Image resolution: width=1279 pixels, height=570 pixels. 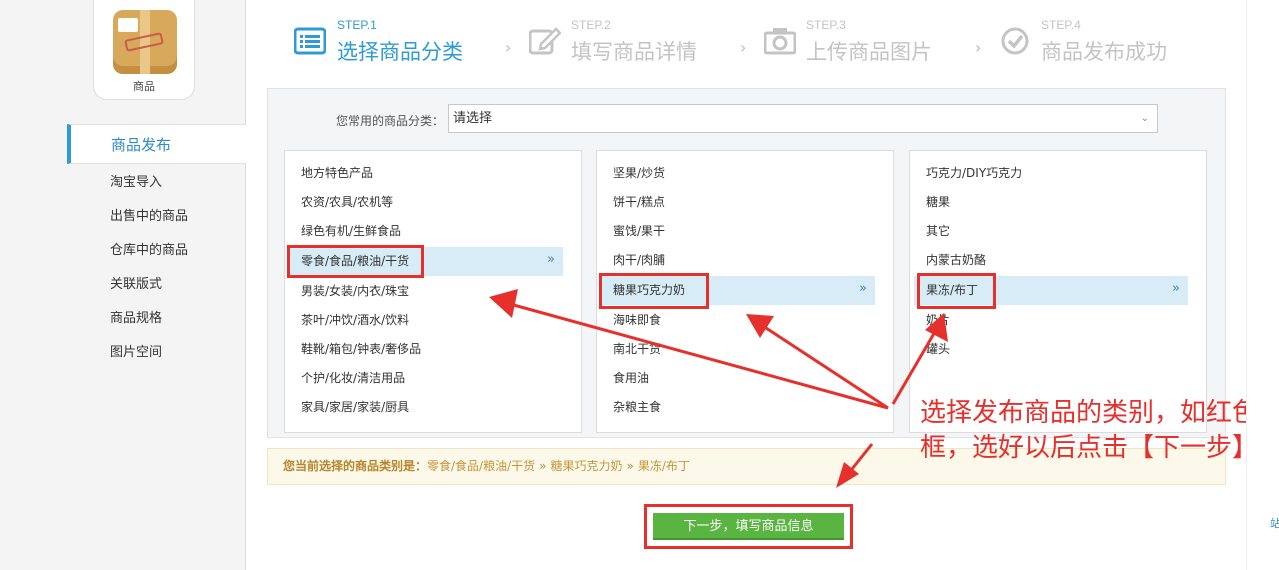 I want to click on edit-icon, so click(x=545, y=41).